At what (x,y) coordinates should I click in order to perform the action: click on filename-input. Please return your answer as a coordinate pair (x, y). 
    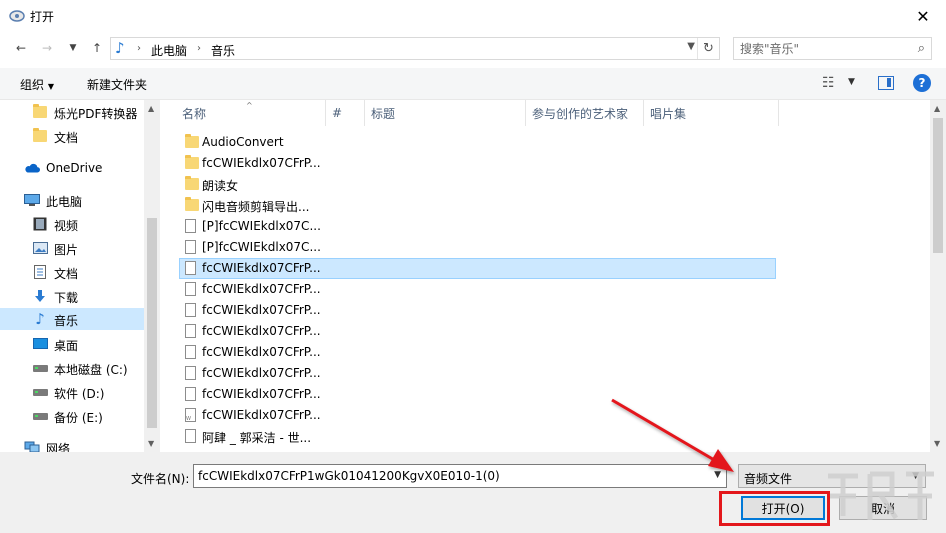
    Looking at the image, I should click on (449, 476).